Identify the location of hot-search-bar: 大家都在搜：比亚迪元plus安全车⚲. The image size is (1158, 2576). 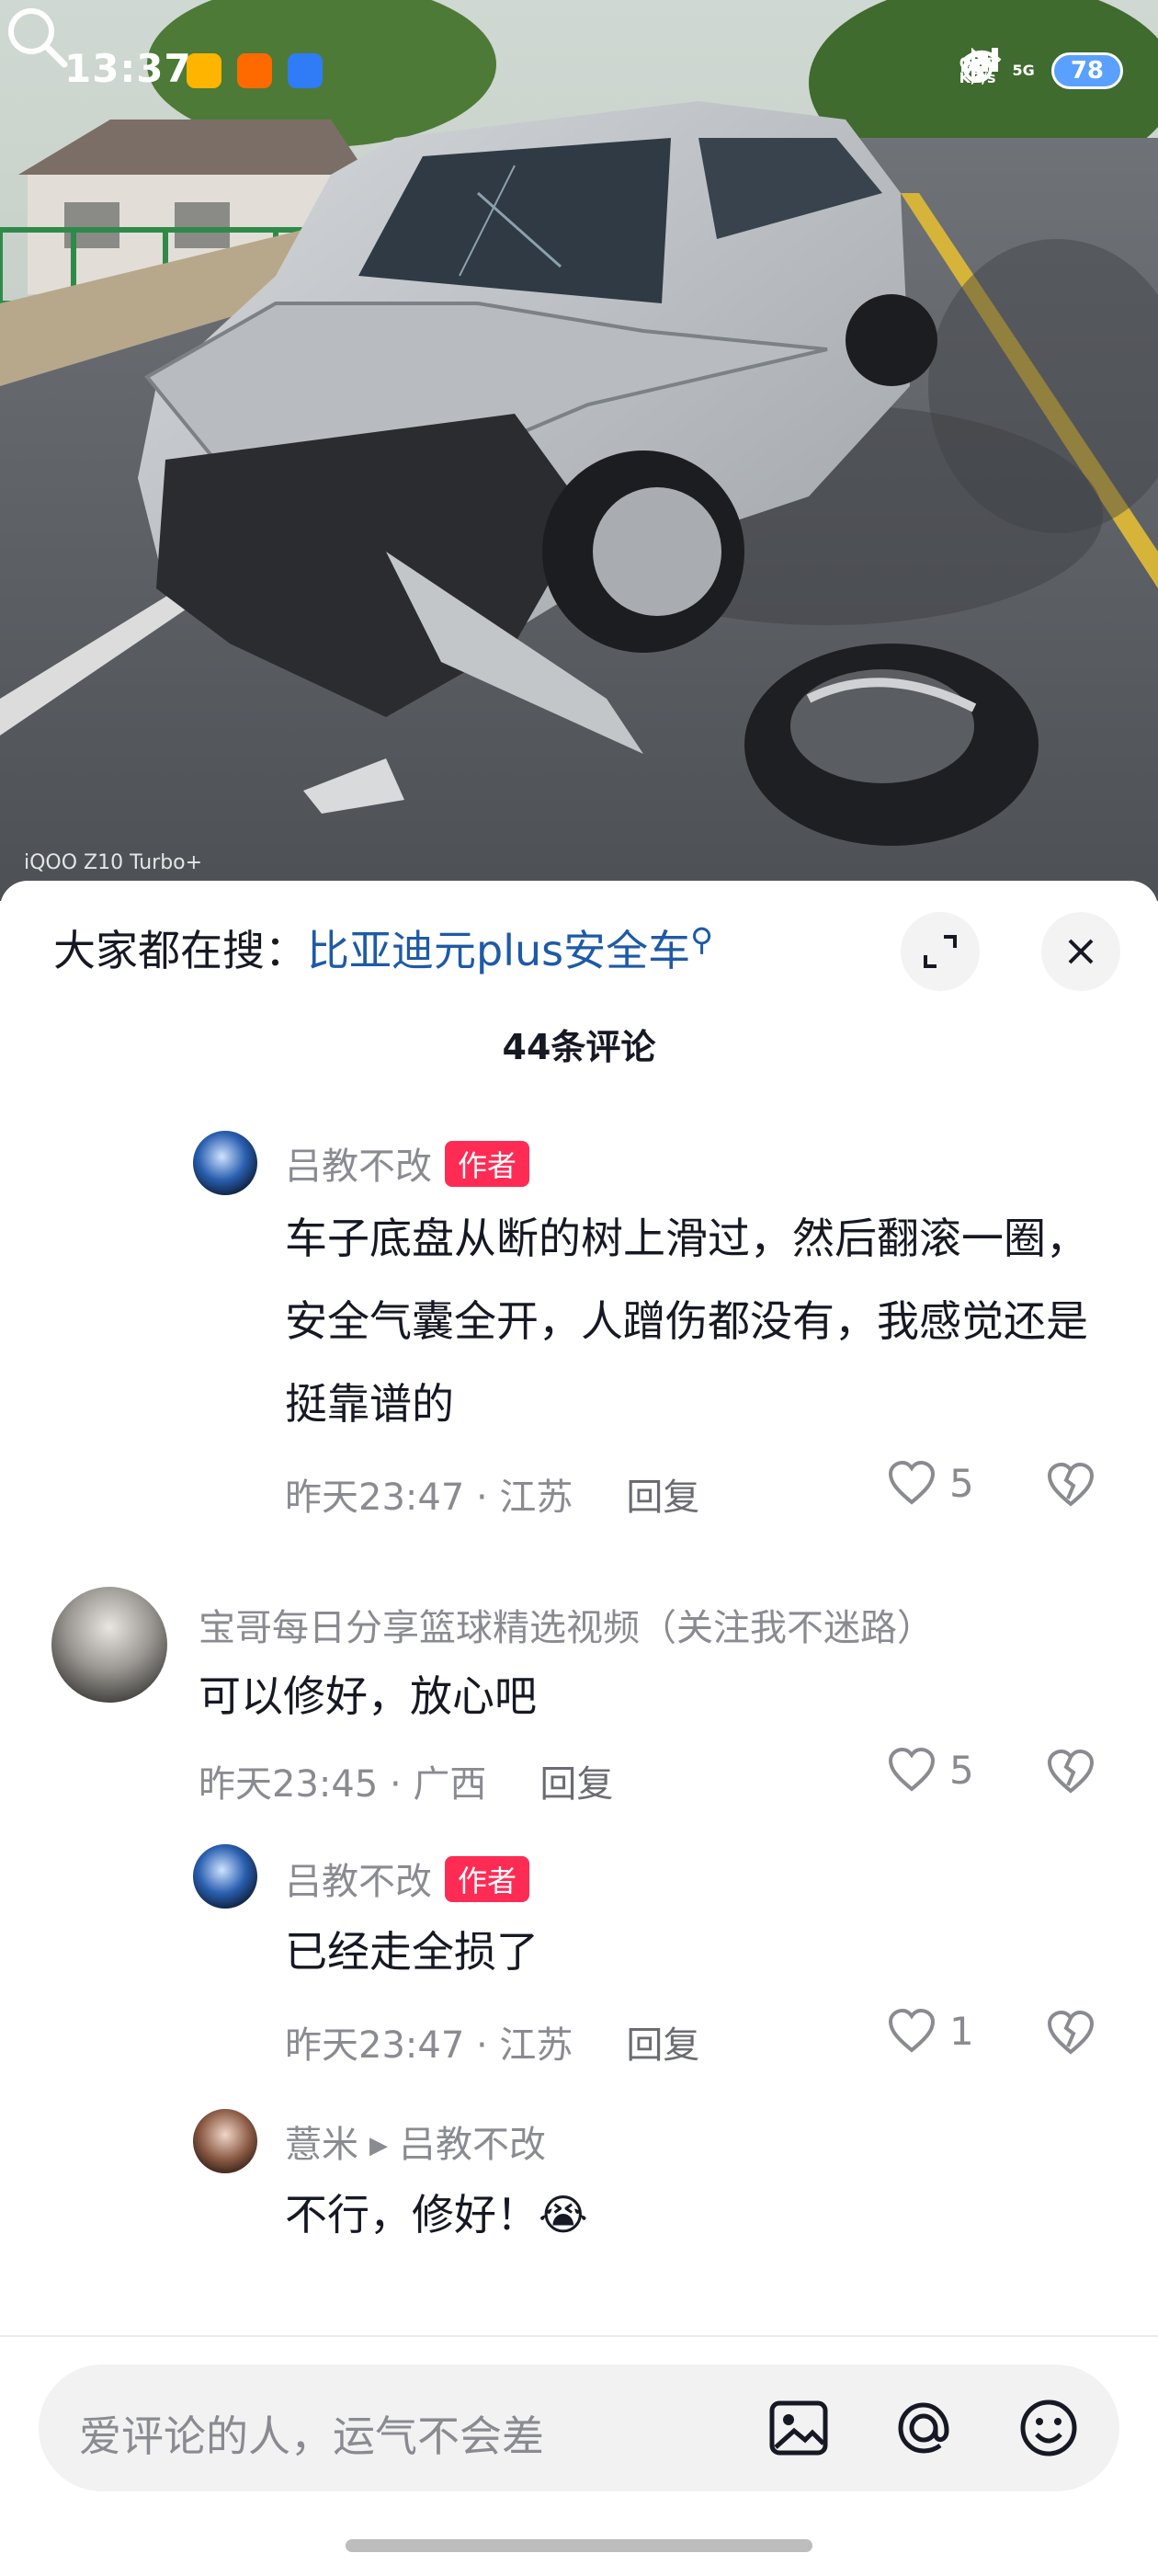
(383, 948).